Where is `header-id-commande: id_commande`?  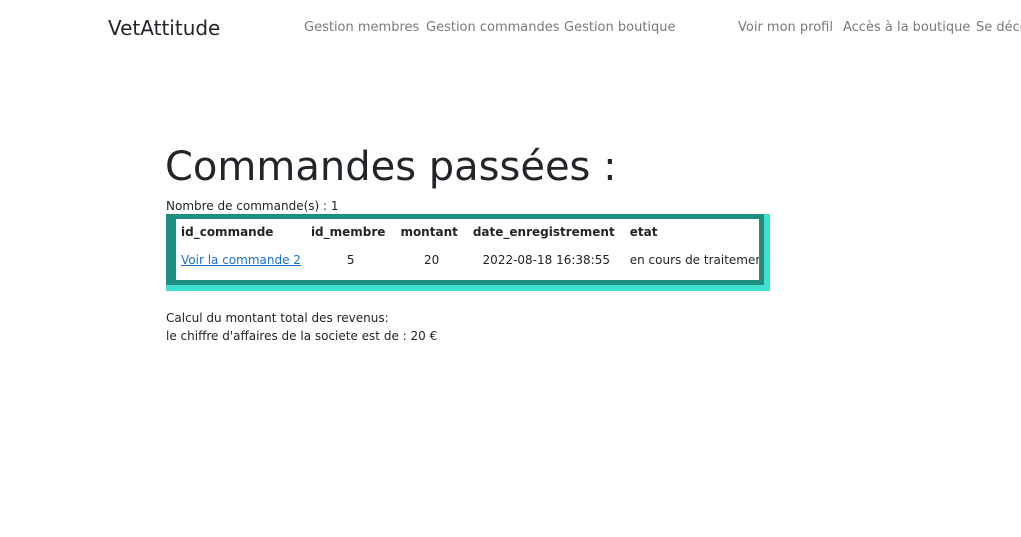 header-id-commande: id_commande is located at coordinates (227, 232).